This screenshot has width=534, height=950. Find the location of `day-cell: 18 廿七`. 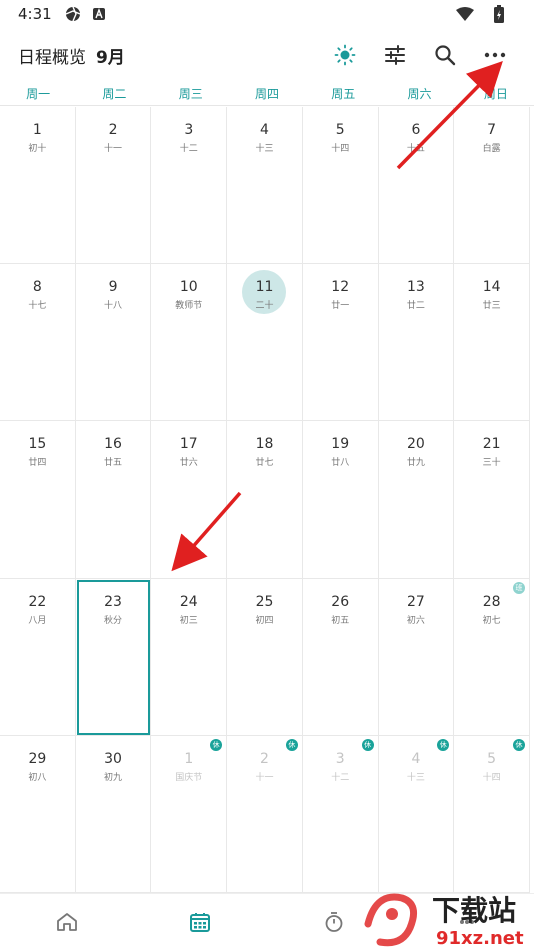

day-cell: 18 廿七 is located at coordinates (265, 500).